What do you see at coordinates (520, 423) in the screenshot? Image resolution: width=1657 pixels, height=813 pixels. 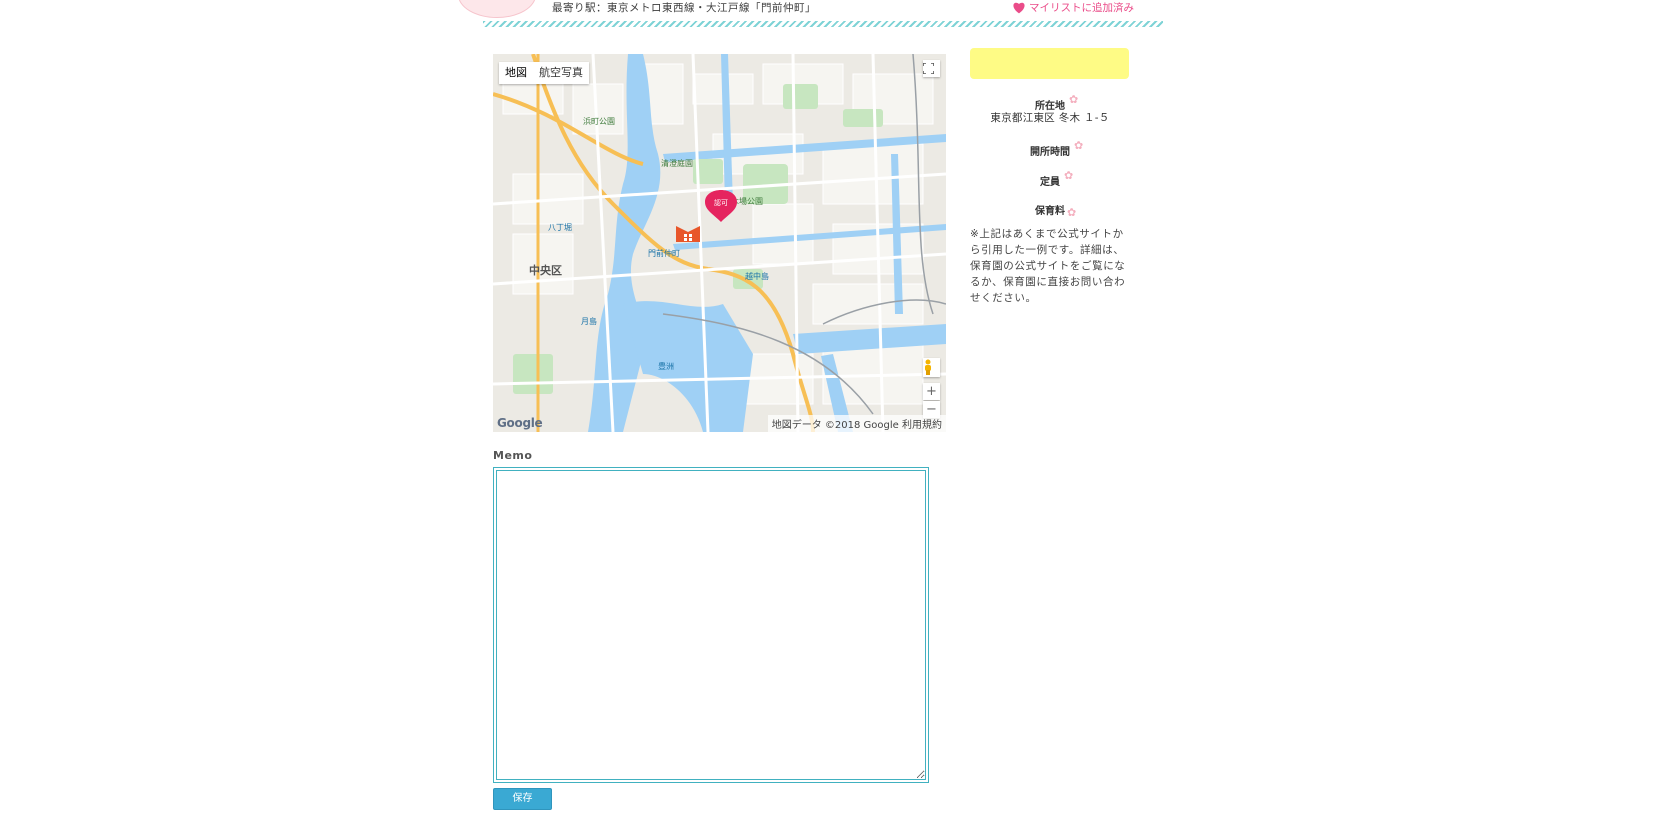 I see `google-logo: Google` at bounding box center [520, 423].